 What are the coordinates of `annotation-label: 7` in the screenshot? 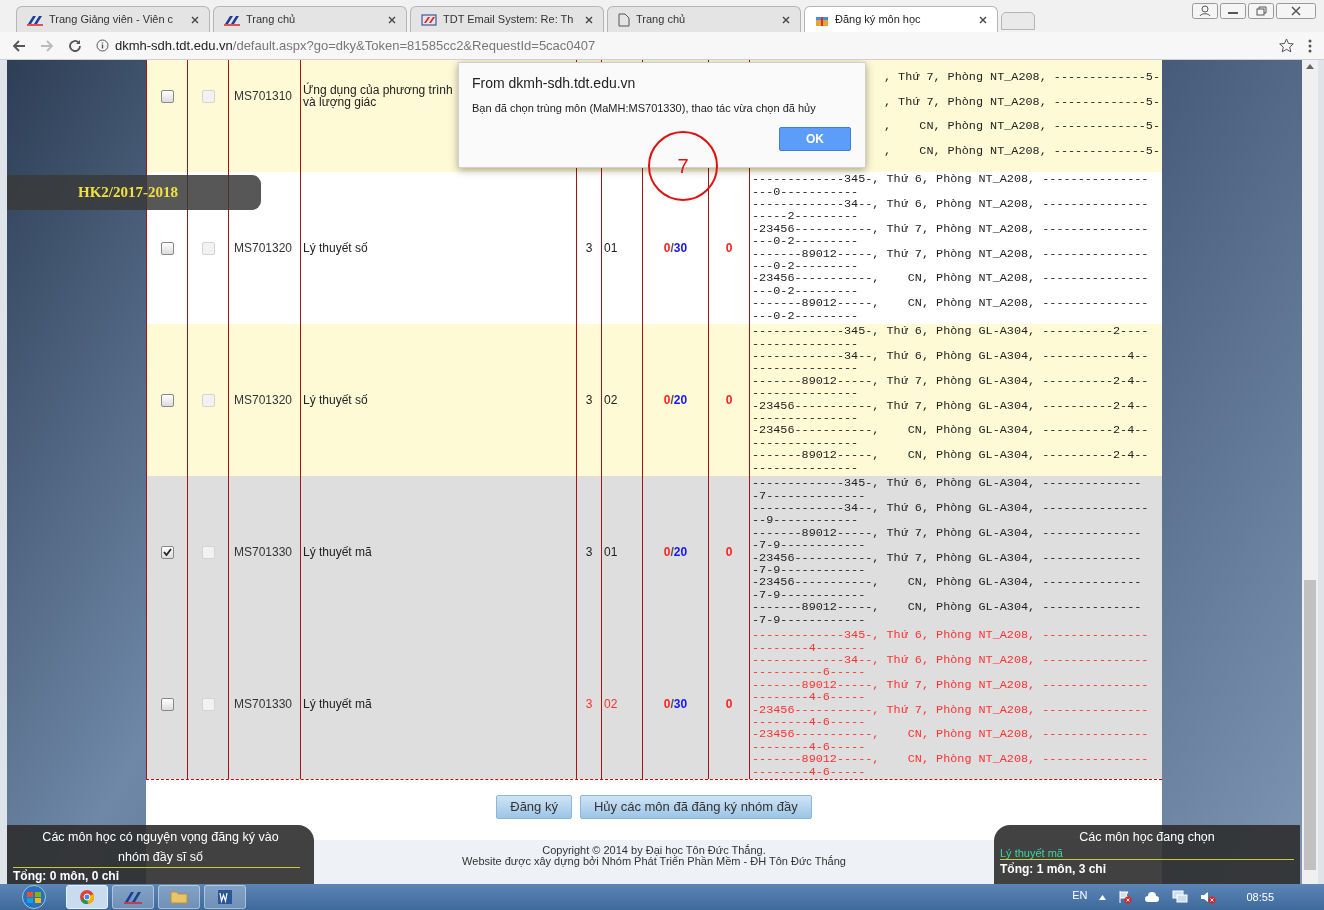 It's located at (683, 166).